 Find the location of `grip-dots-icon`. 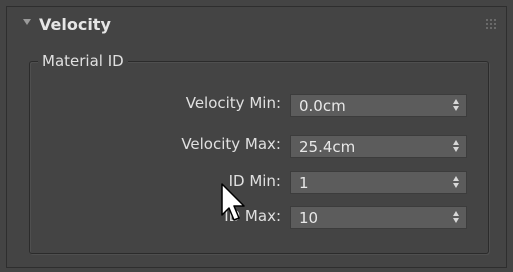

grip-dots-icon is located at coordinates (491, 24).